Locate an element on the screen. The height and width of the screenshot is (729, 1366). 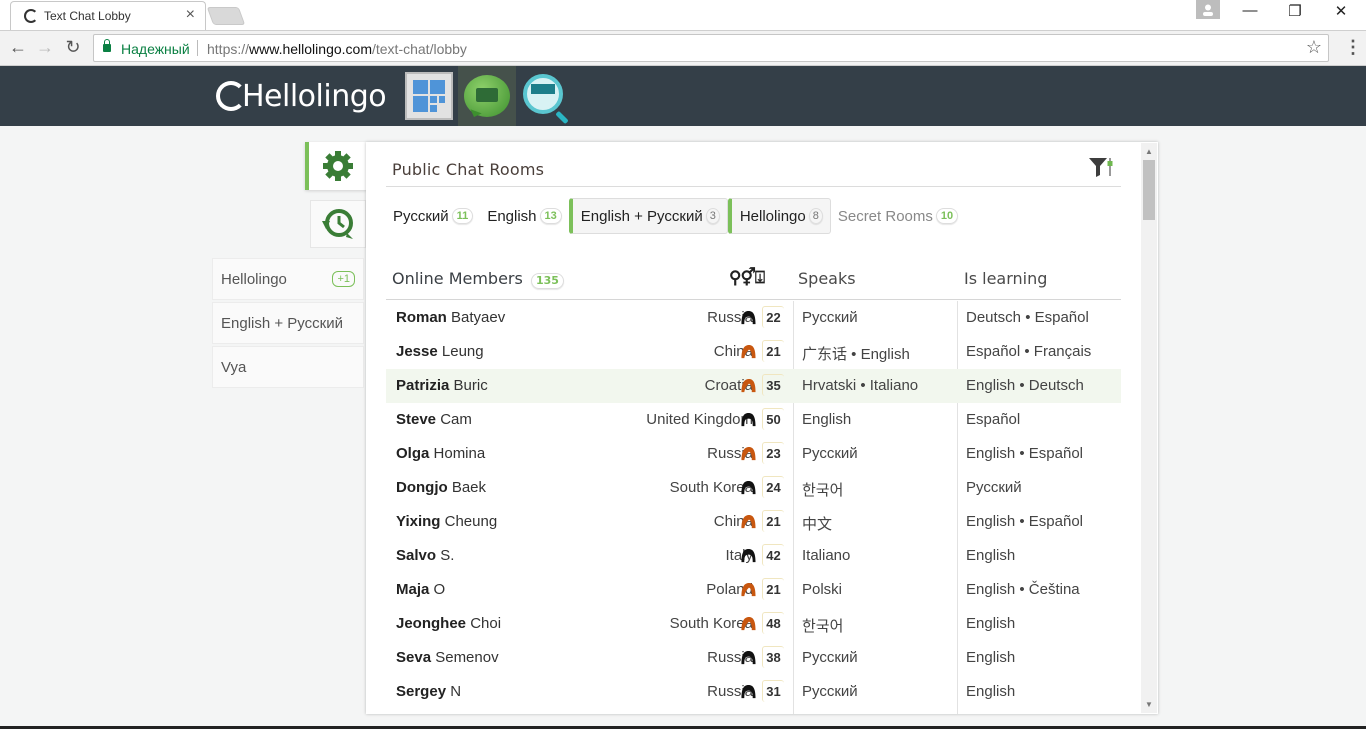
first-name: Olga is located at coordinates (413, 453).